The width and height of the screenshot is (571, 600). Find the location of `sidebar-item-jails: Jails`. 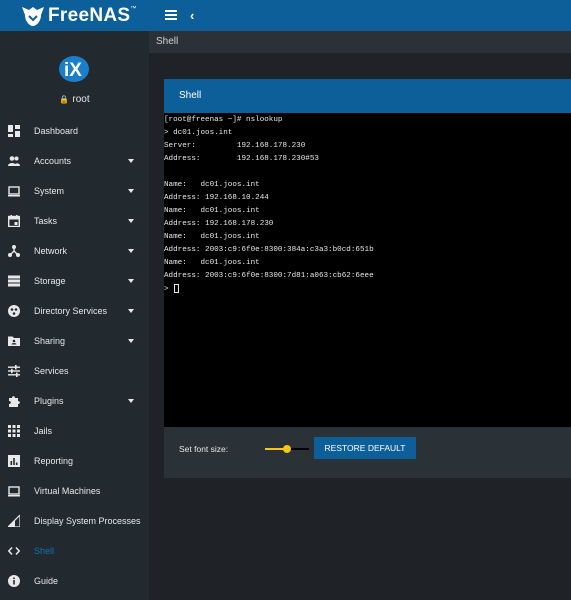

sidebar-item-jails: Jails is located at coordinates (74, 431).